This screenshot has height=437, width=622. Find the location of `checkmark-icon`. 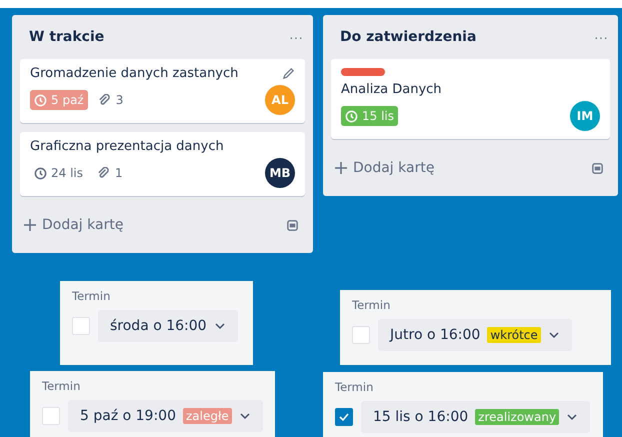

checkmark-icon is located at coordinates (344, 417).